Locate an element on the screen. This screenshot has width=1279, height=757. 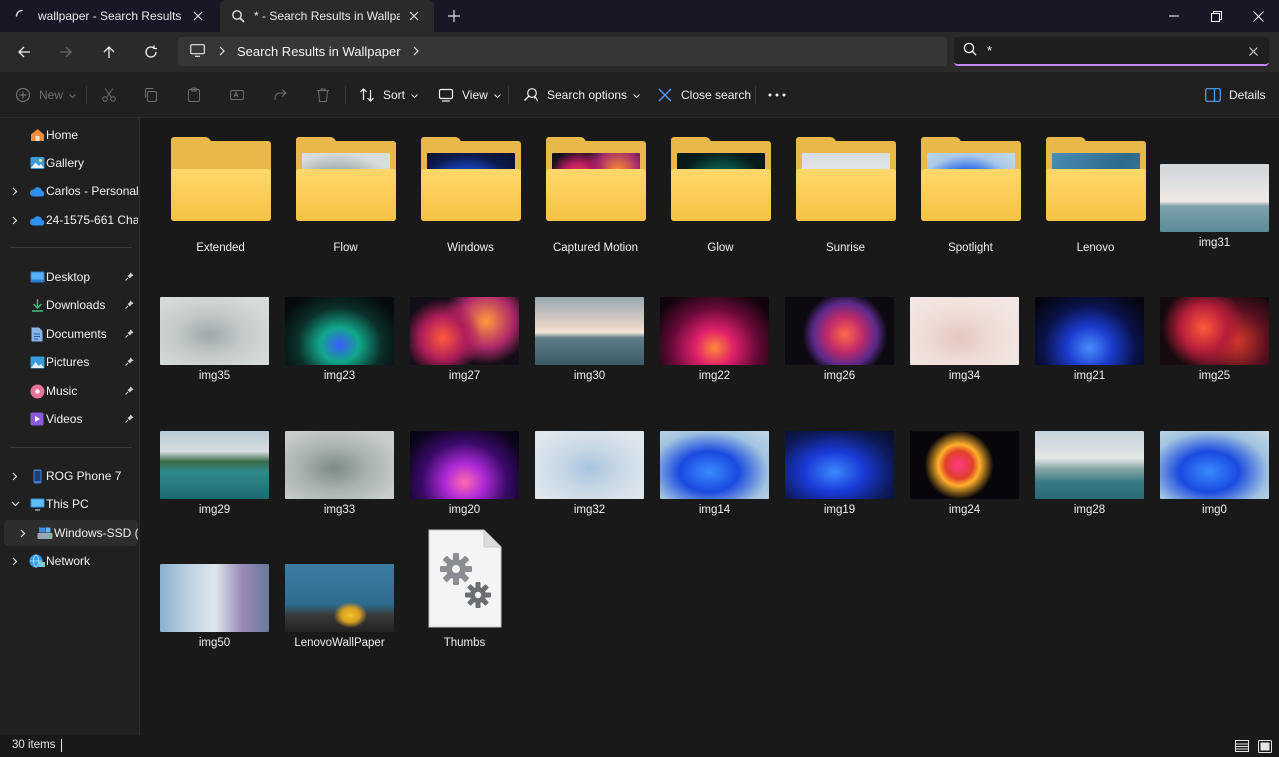
new-button: New is located at coordinates (45, 95).